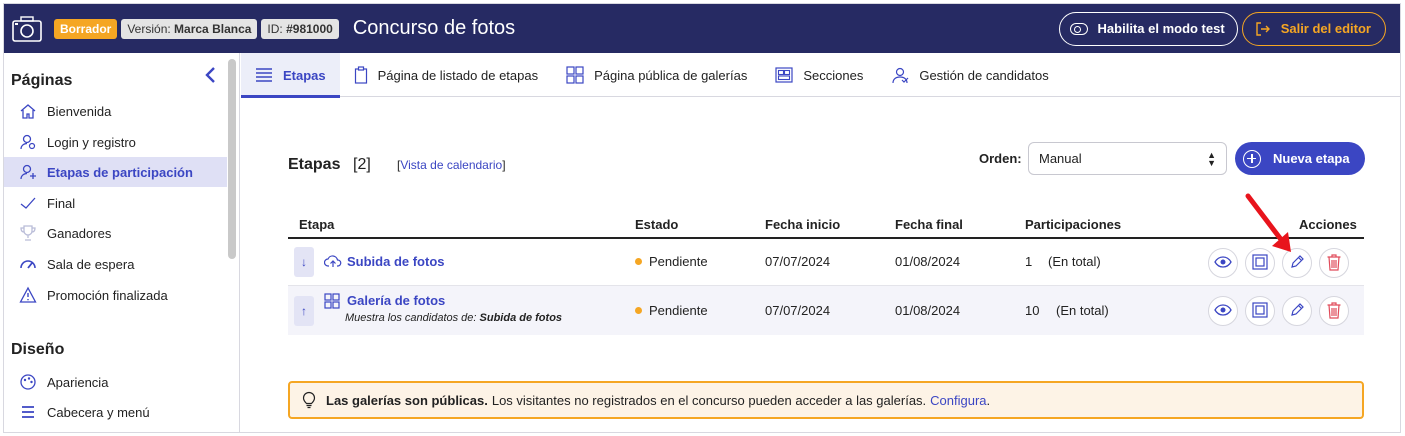 Image resolution: width=1405 pixels, height=436 pixels. I want to click on collapse-sidebar-icon, so click(210, 77).